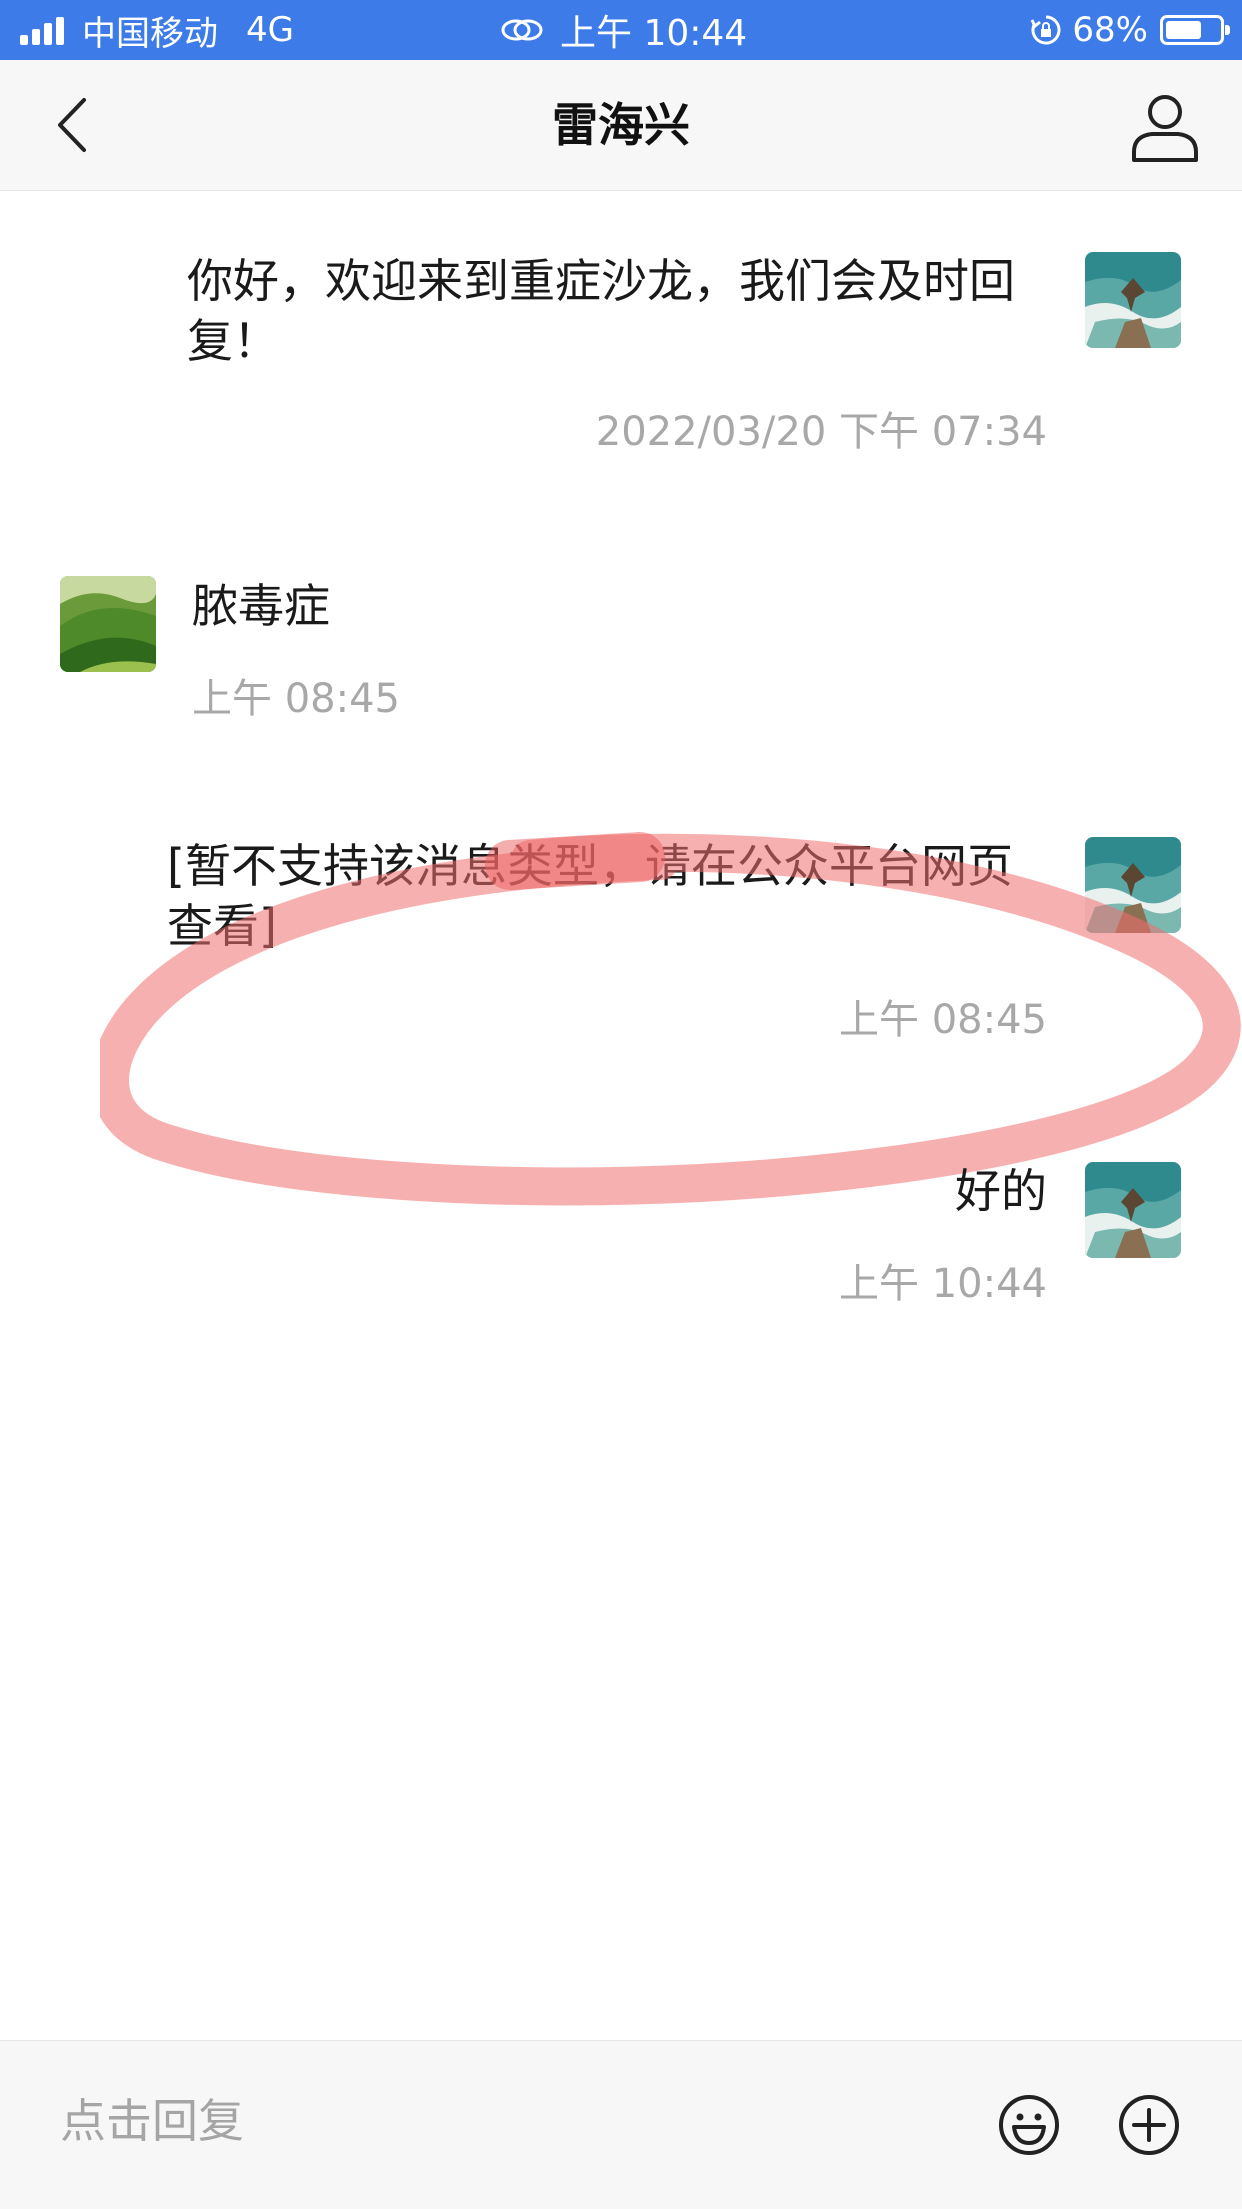 This screenshot has width=1242, height=2209. I want to click on network-type: 4G, so click(270, 30).